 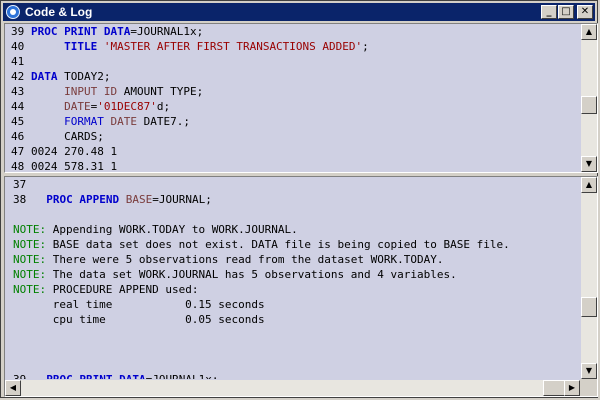 What do you see at coordinates (83, 199) in the screenshot?
I see `code-token: PROC APPEND` at bounding box center [83, 199].